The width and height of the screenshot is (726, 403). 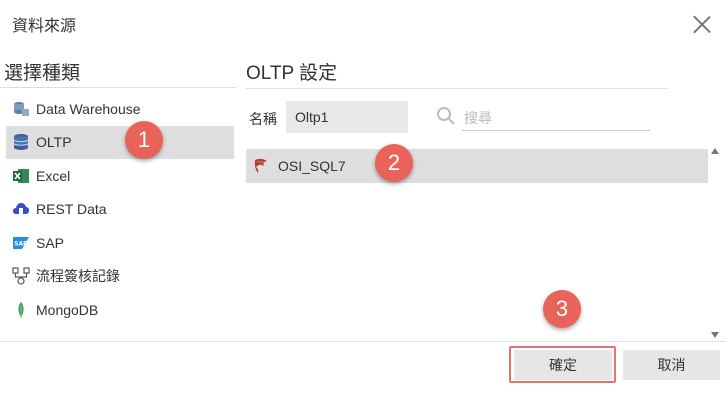 I want to click on step-badge-3: 3, so click(x=562, y=309).